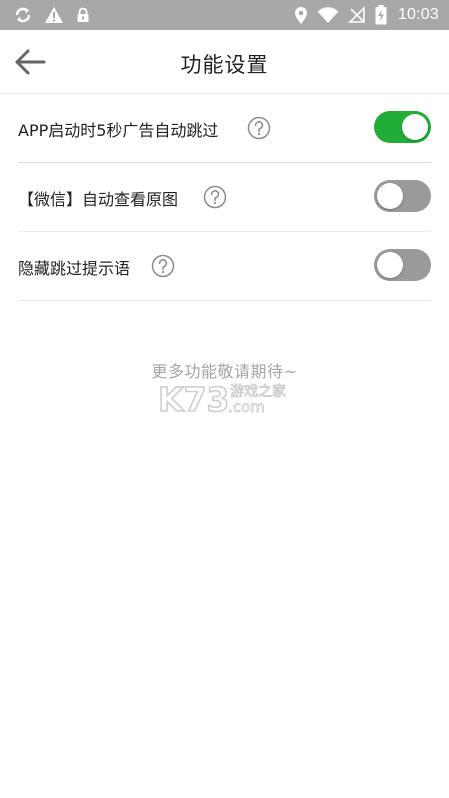 The width and height of the screenshot is (449, 798). I want to click on wifi-icon, so click(328, 14).